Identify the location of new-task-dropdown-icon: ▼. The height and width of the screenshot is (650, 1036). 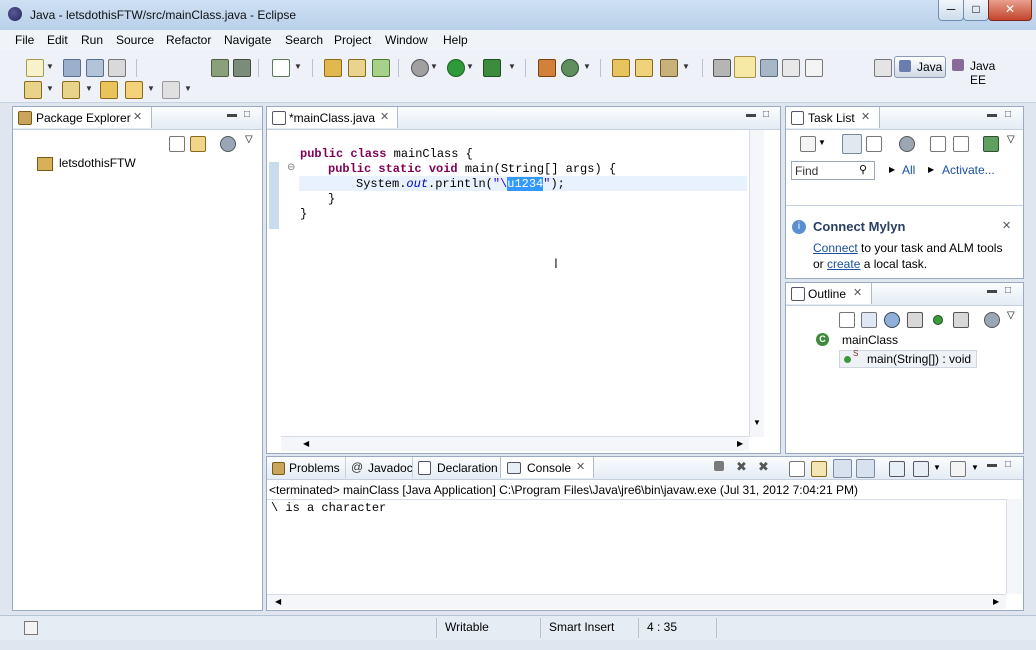
(822, 142).